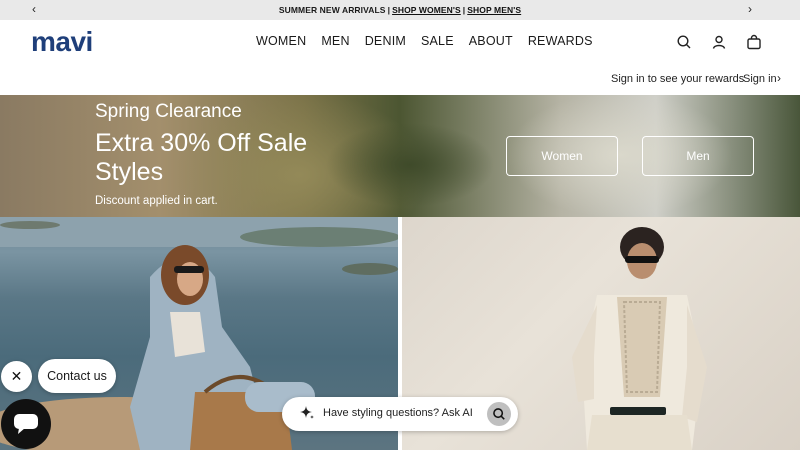 This screenshot has width=800, height=450. What do you see at coordinates (437, 41) in the screenshot?
I see `nav-sale: SALE` at bounding box center [437, 41].